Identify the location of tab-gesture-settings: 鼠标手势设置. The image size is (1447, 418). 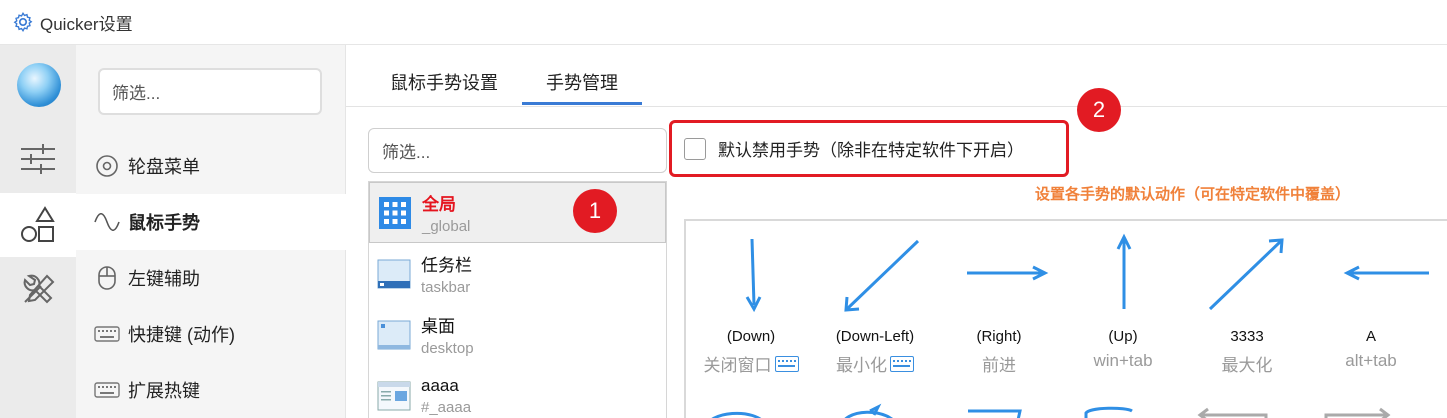
(444, 85).